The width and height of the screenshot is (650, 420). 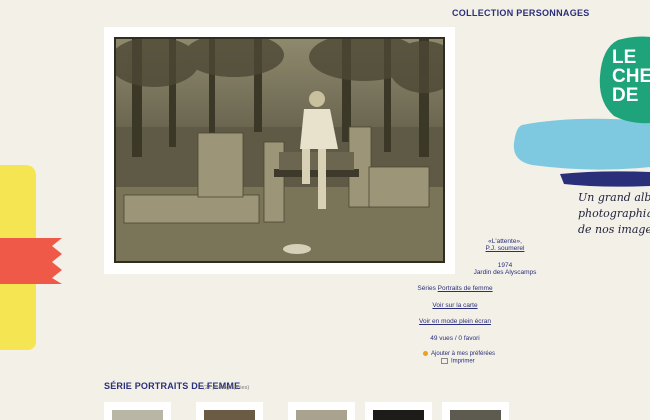 I want to click on favorite-action: Ajouter à mes préférées, so click(x=459, y=354).